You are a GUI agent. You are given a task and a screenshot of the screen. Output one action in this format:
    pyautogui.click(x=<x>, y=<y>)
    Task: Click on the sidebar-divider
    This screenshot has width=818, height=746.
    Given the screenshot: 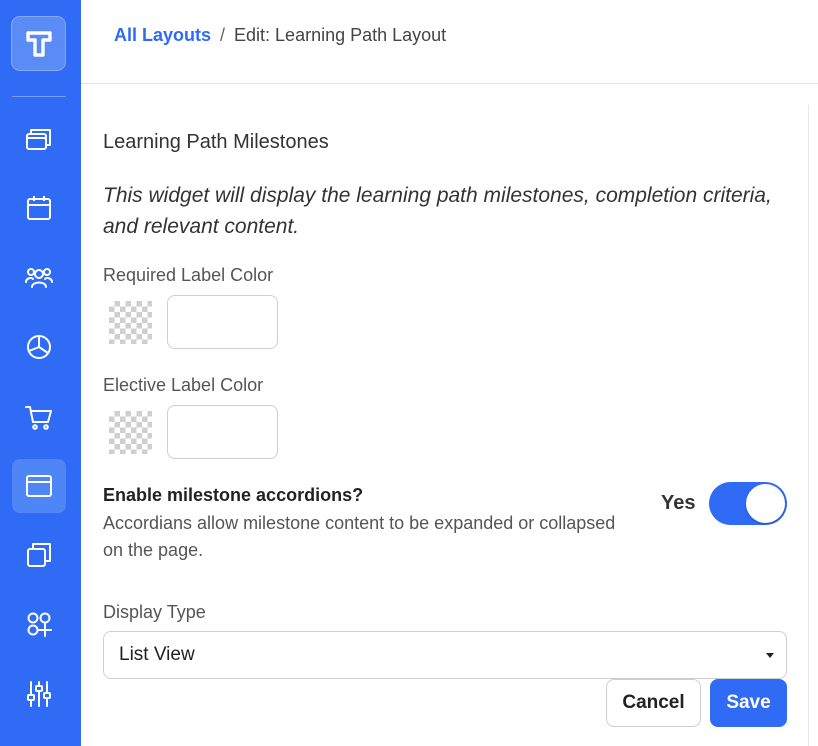 What is the action you would take?
    pyautogui.click(x=39, y=96)
    